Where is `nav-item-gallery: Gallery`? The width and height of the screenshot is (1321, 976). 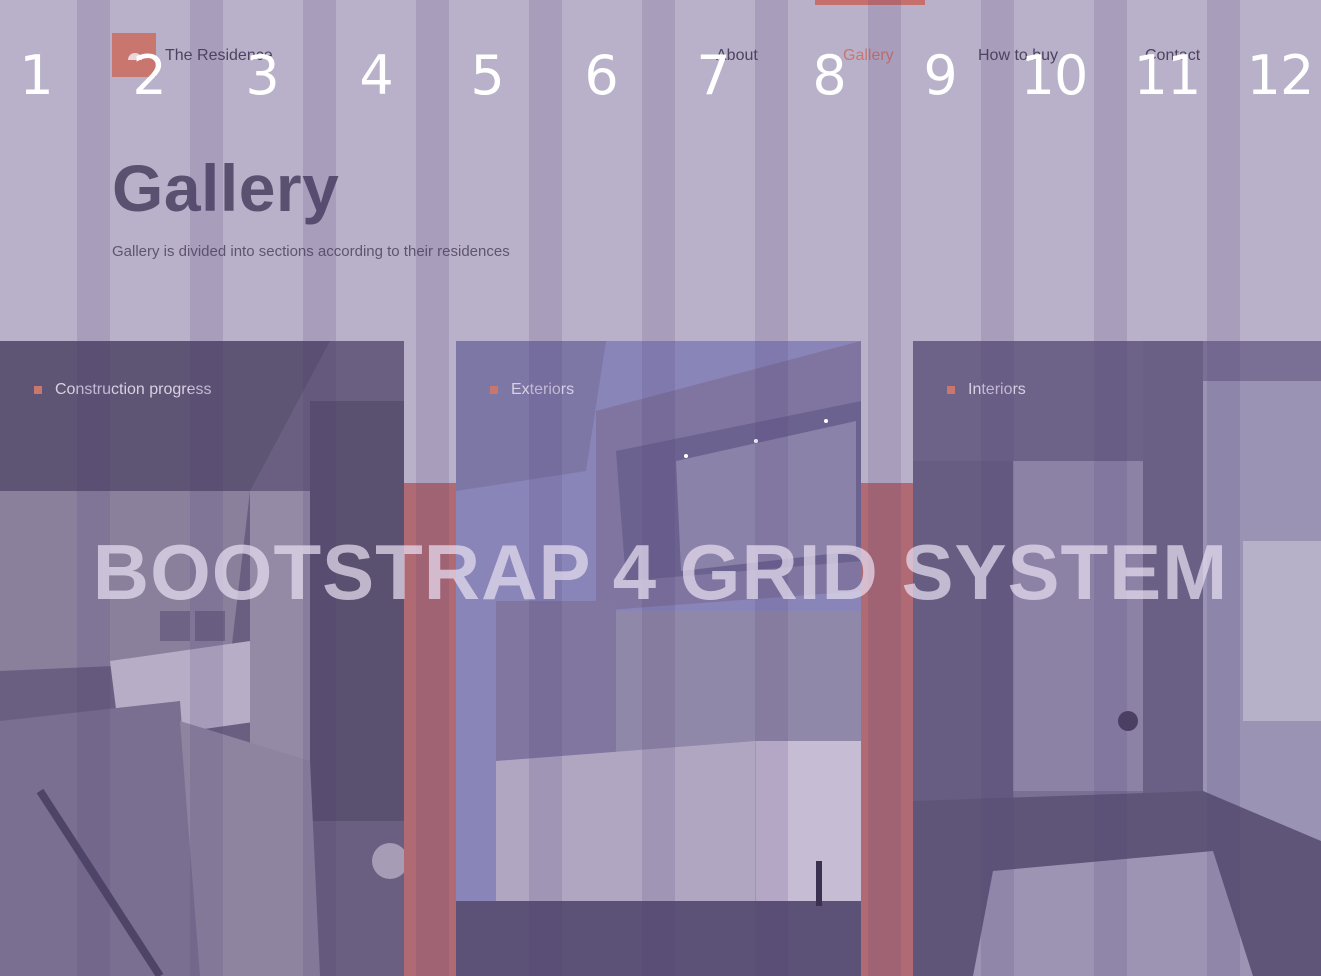
nav-item-gallery: Gallery is located at coordinates (868, 56).